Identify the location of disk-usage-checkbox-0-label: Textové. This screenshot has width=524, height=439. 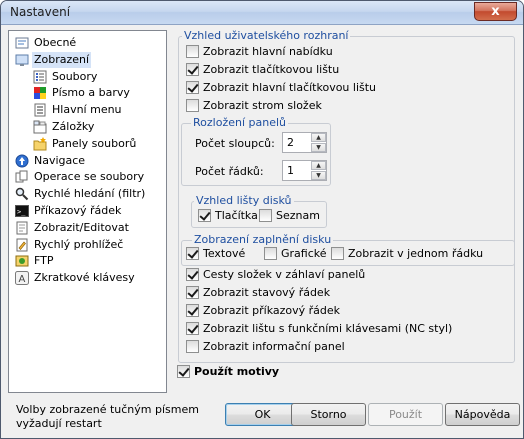
(224, 253).